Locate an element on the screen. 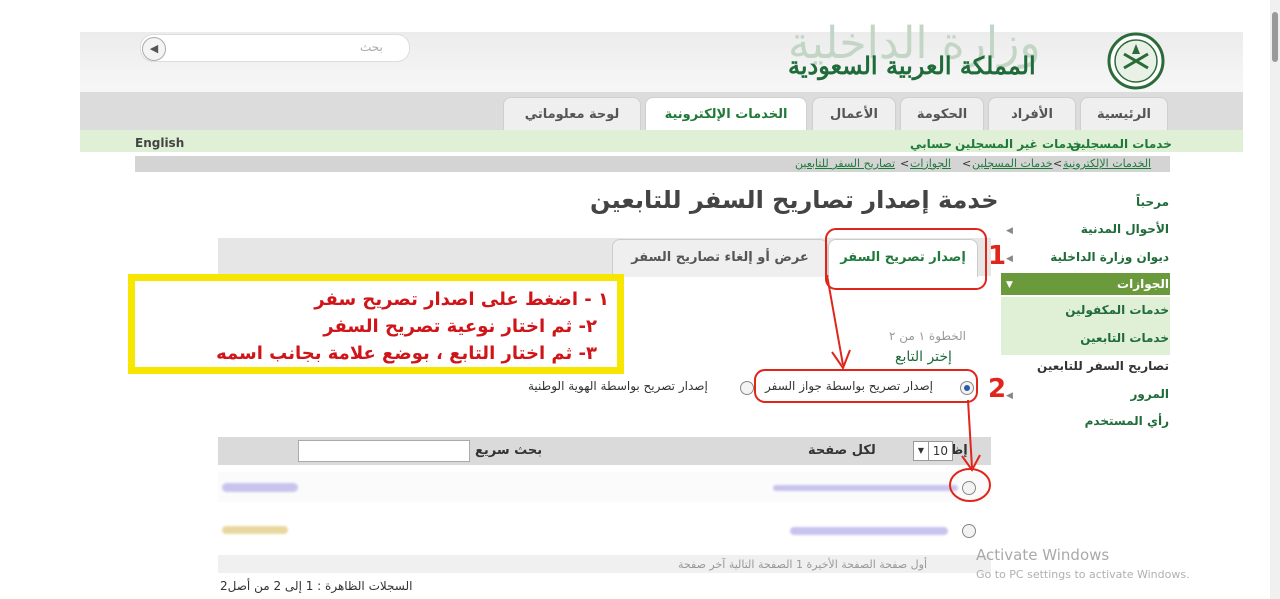  activate-windows-title: Activate Windows is located at coordinates (1043, 555).